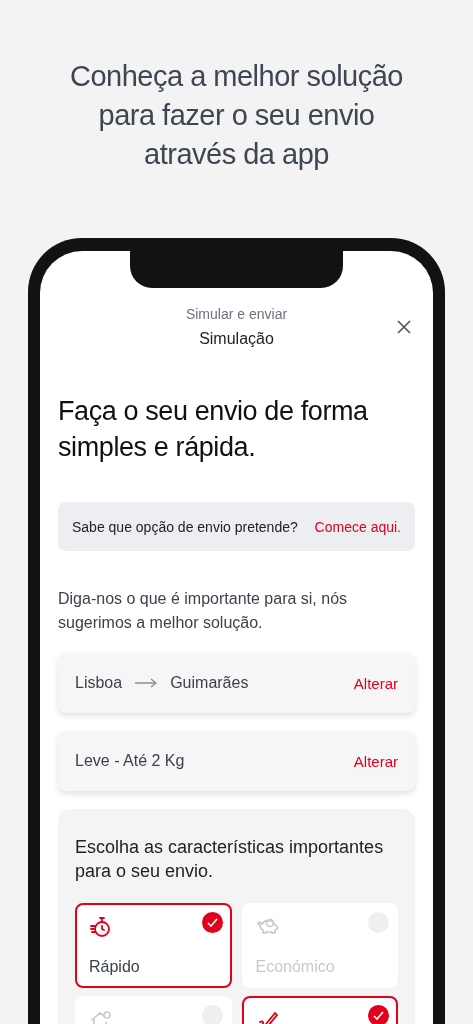  I want to click on weight-text: Leve - Até 2 Kg, so click(130, 761).